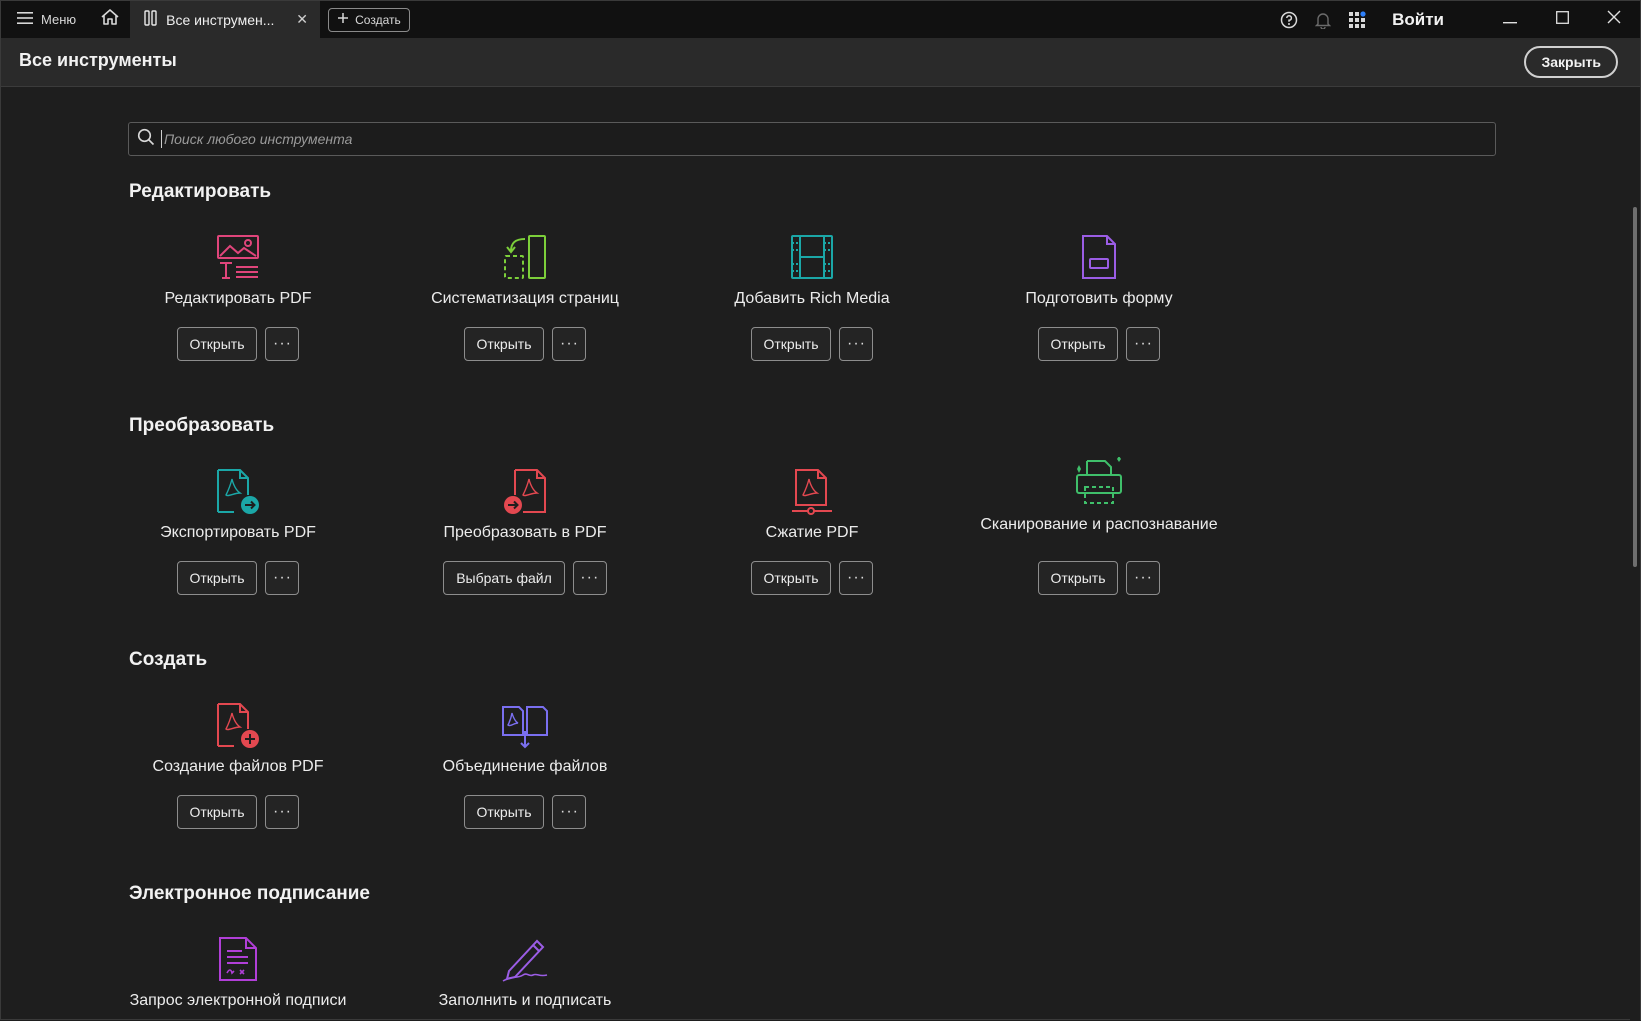  Describe the element at coordinates (238, 957) in the screenshot. I see `request-esign-icon` at that location.